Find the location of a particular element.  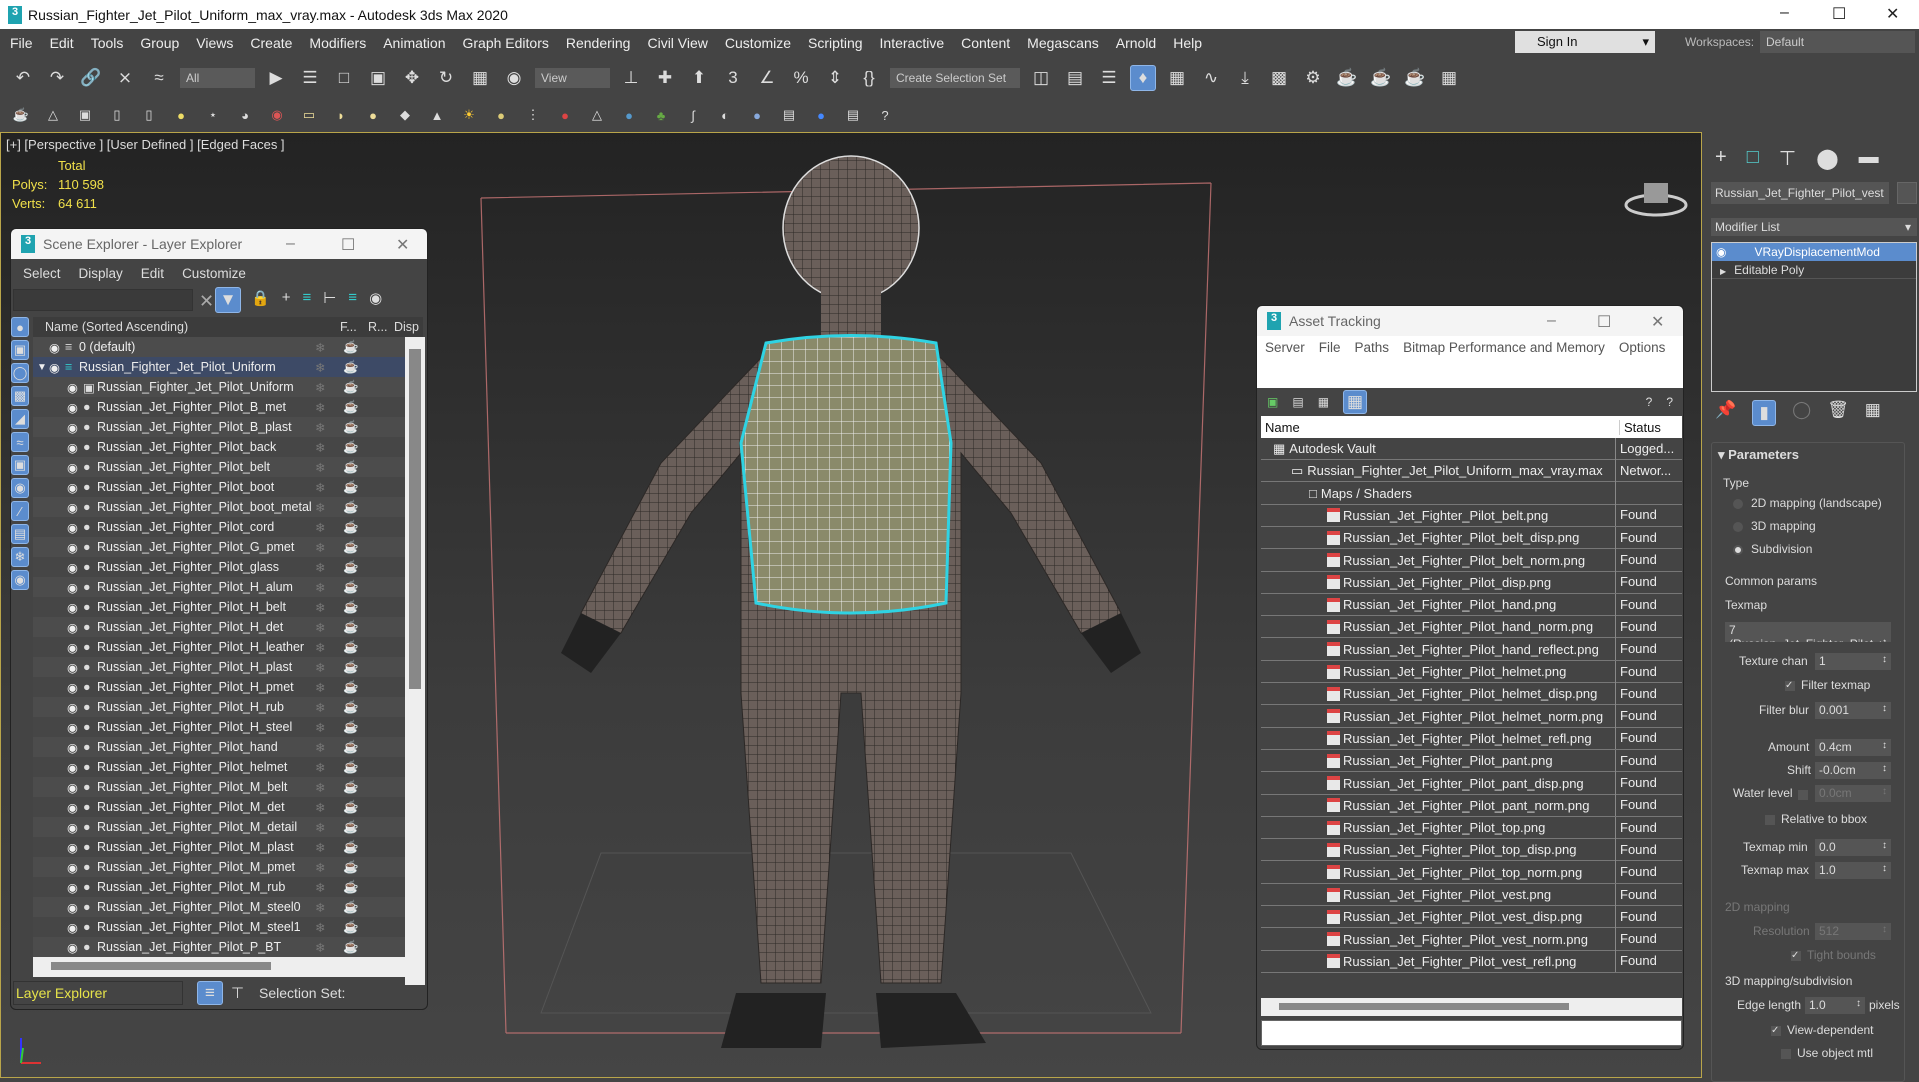

layer-row: ◉ ● Russian_Jet_Fighter_Pilot_H_det ❄ ☕ is located at coordinates (219, 627).